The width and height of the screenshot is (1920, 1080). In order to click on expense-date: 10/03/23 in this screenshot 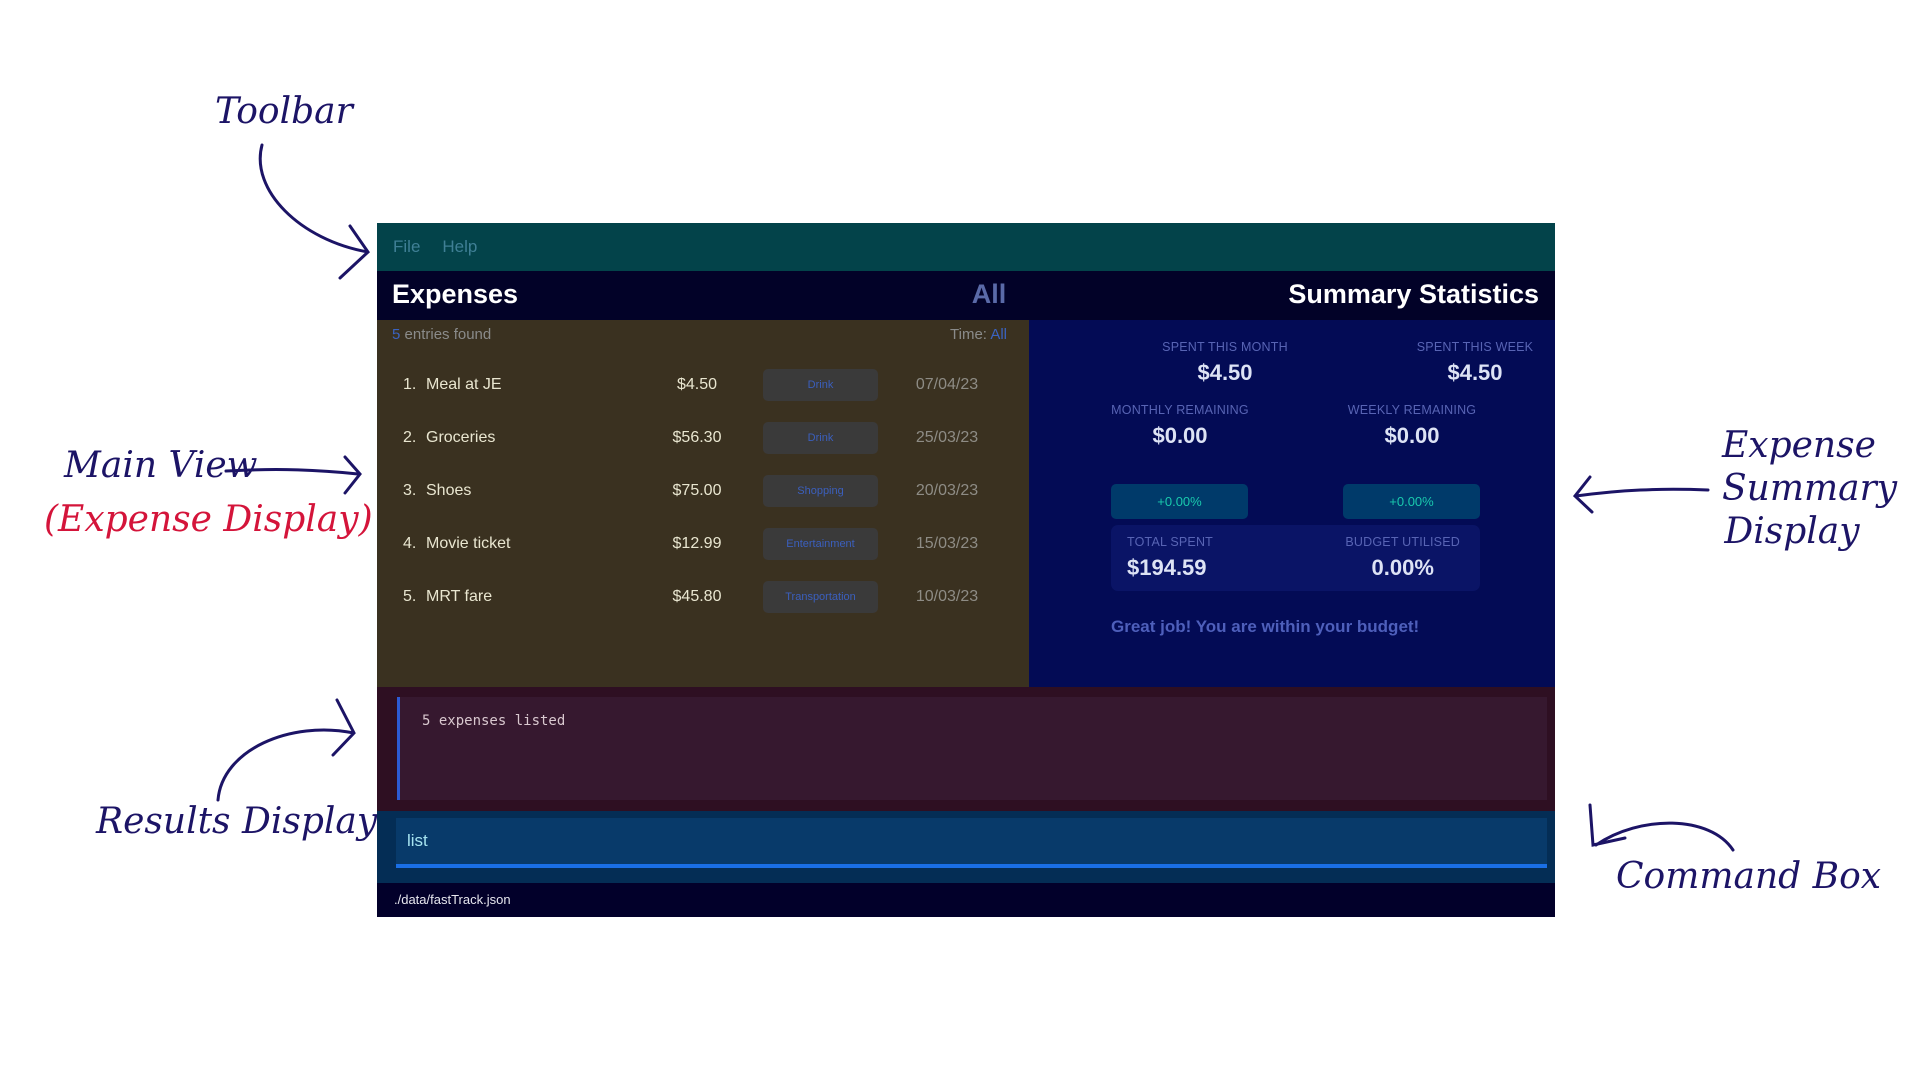, I will do `click(947, 596)`.